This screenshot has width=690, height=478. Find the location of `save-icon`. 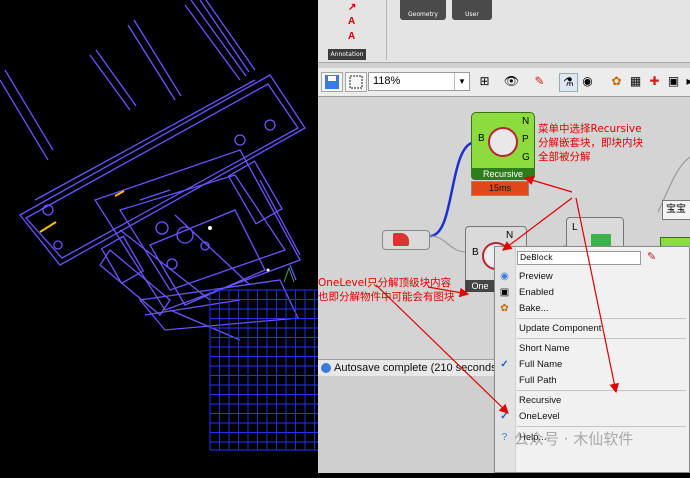

save-icon is located at coordinates (332, 82).